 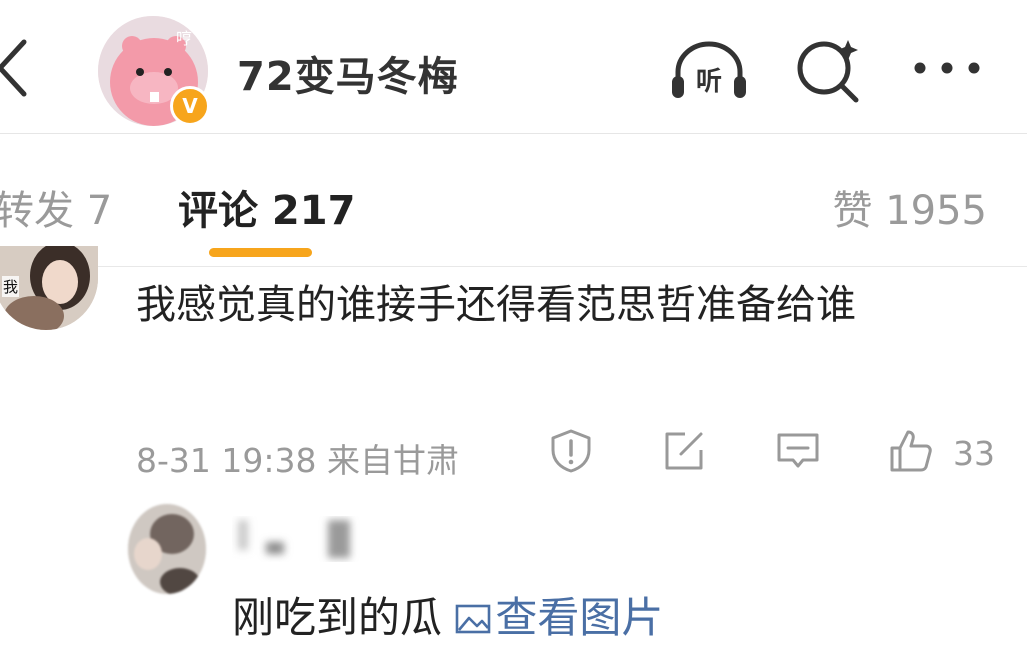 What do you see at coordinates (11, 286) in the screenshot?
I see `avatar-tag: 我` at bounding box center [11, 286].